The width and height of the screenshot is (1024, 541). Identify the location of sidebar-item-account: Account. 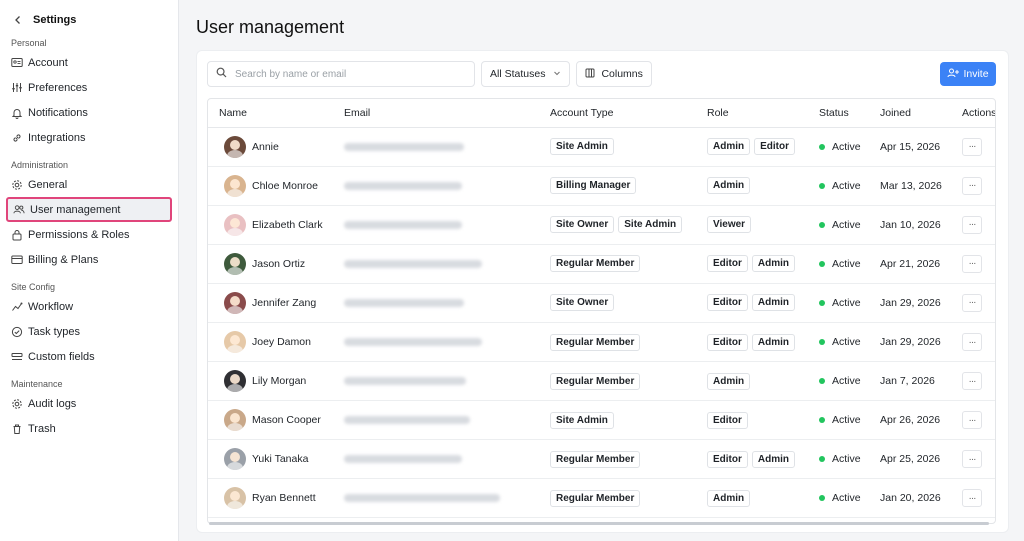
(89, 62).